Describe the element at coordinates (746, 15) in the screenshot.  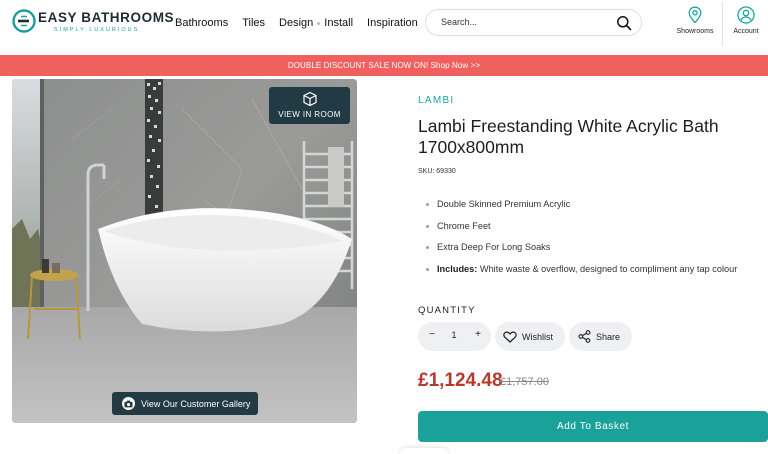
I see `user-icon` at that location.